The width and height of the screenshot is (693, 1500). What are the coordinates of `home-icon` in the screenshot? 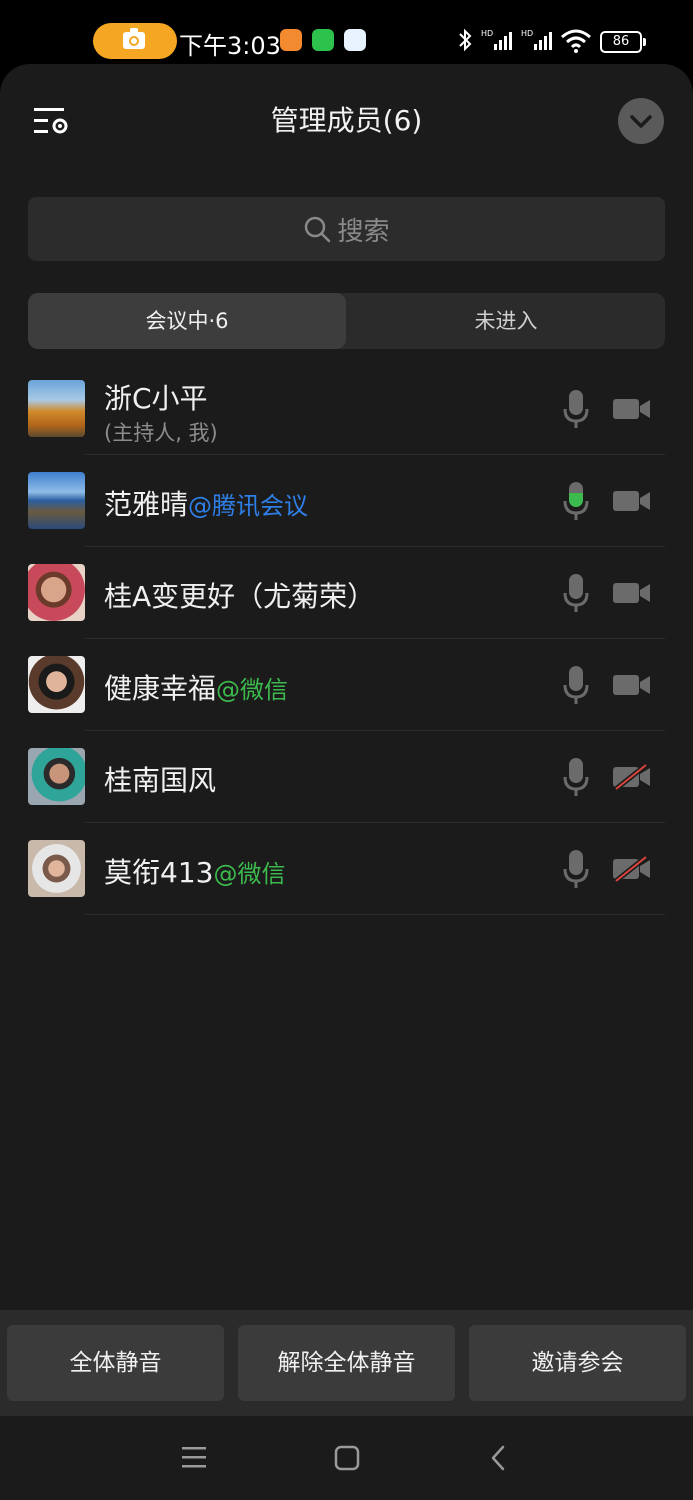 It's located at (347, 1458).